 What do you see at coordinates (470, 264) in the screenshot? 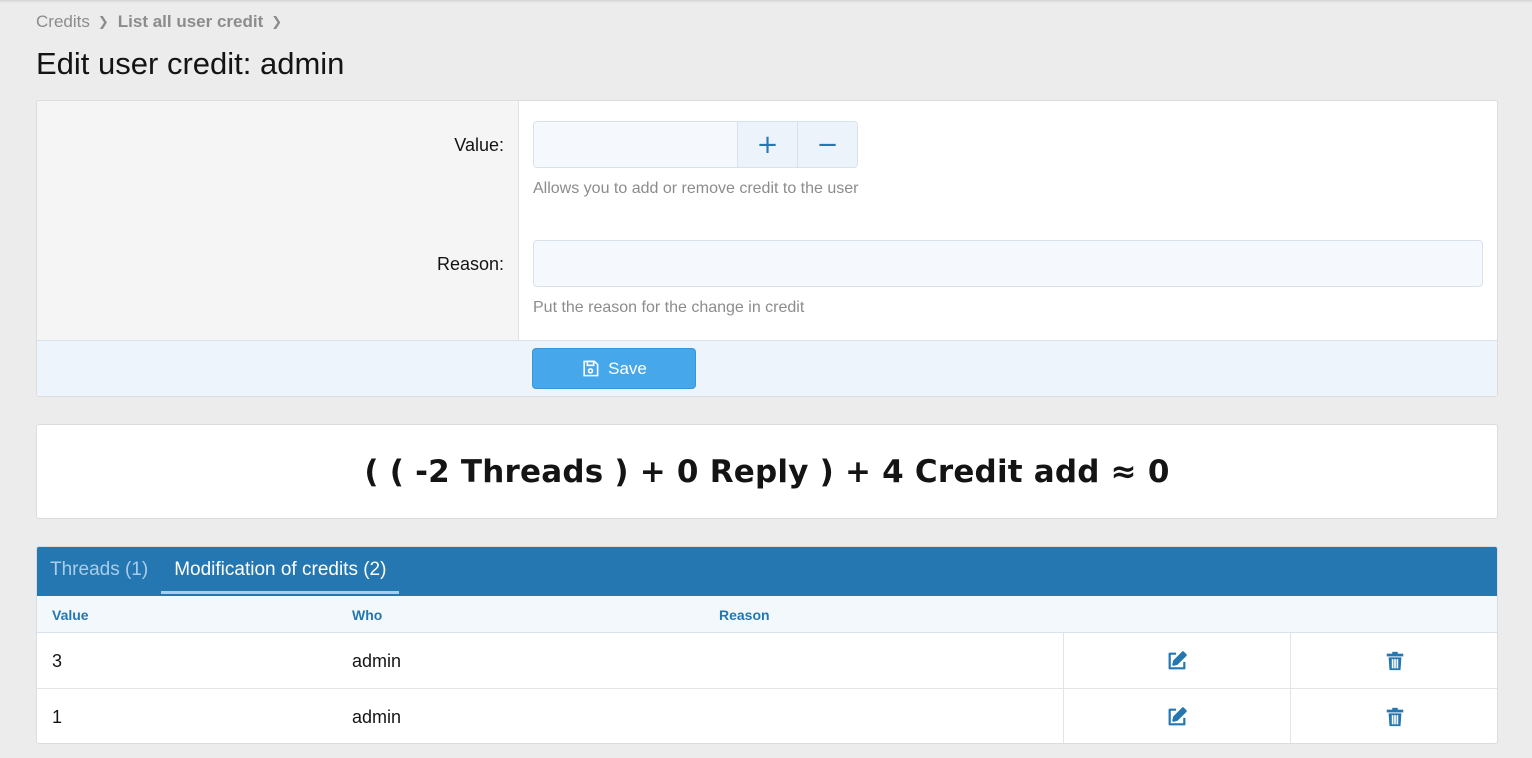
I see `reason-label: Reason:` at bounding box center [470, 264].